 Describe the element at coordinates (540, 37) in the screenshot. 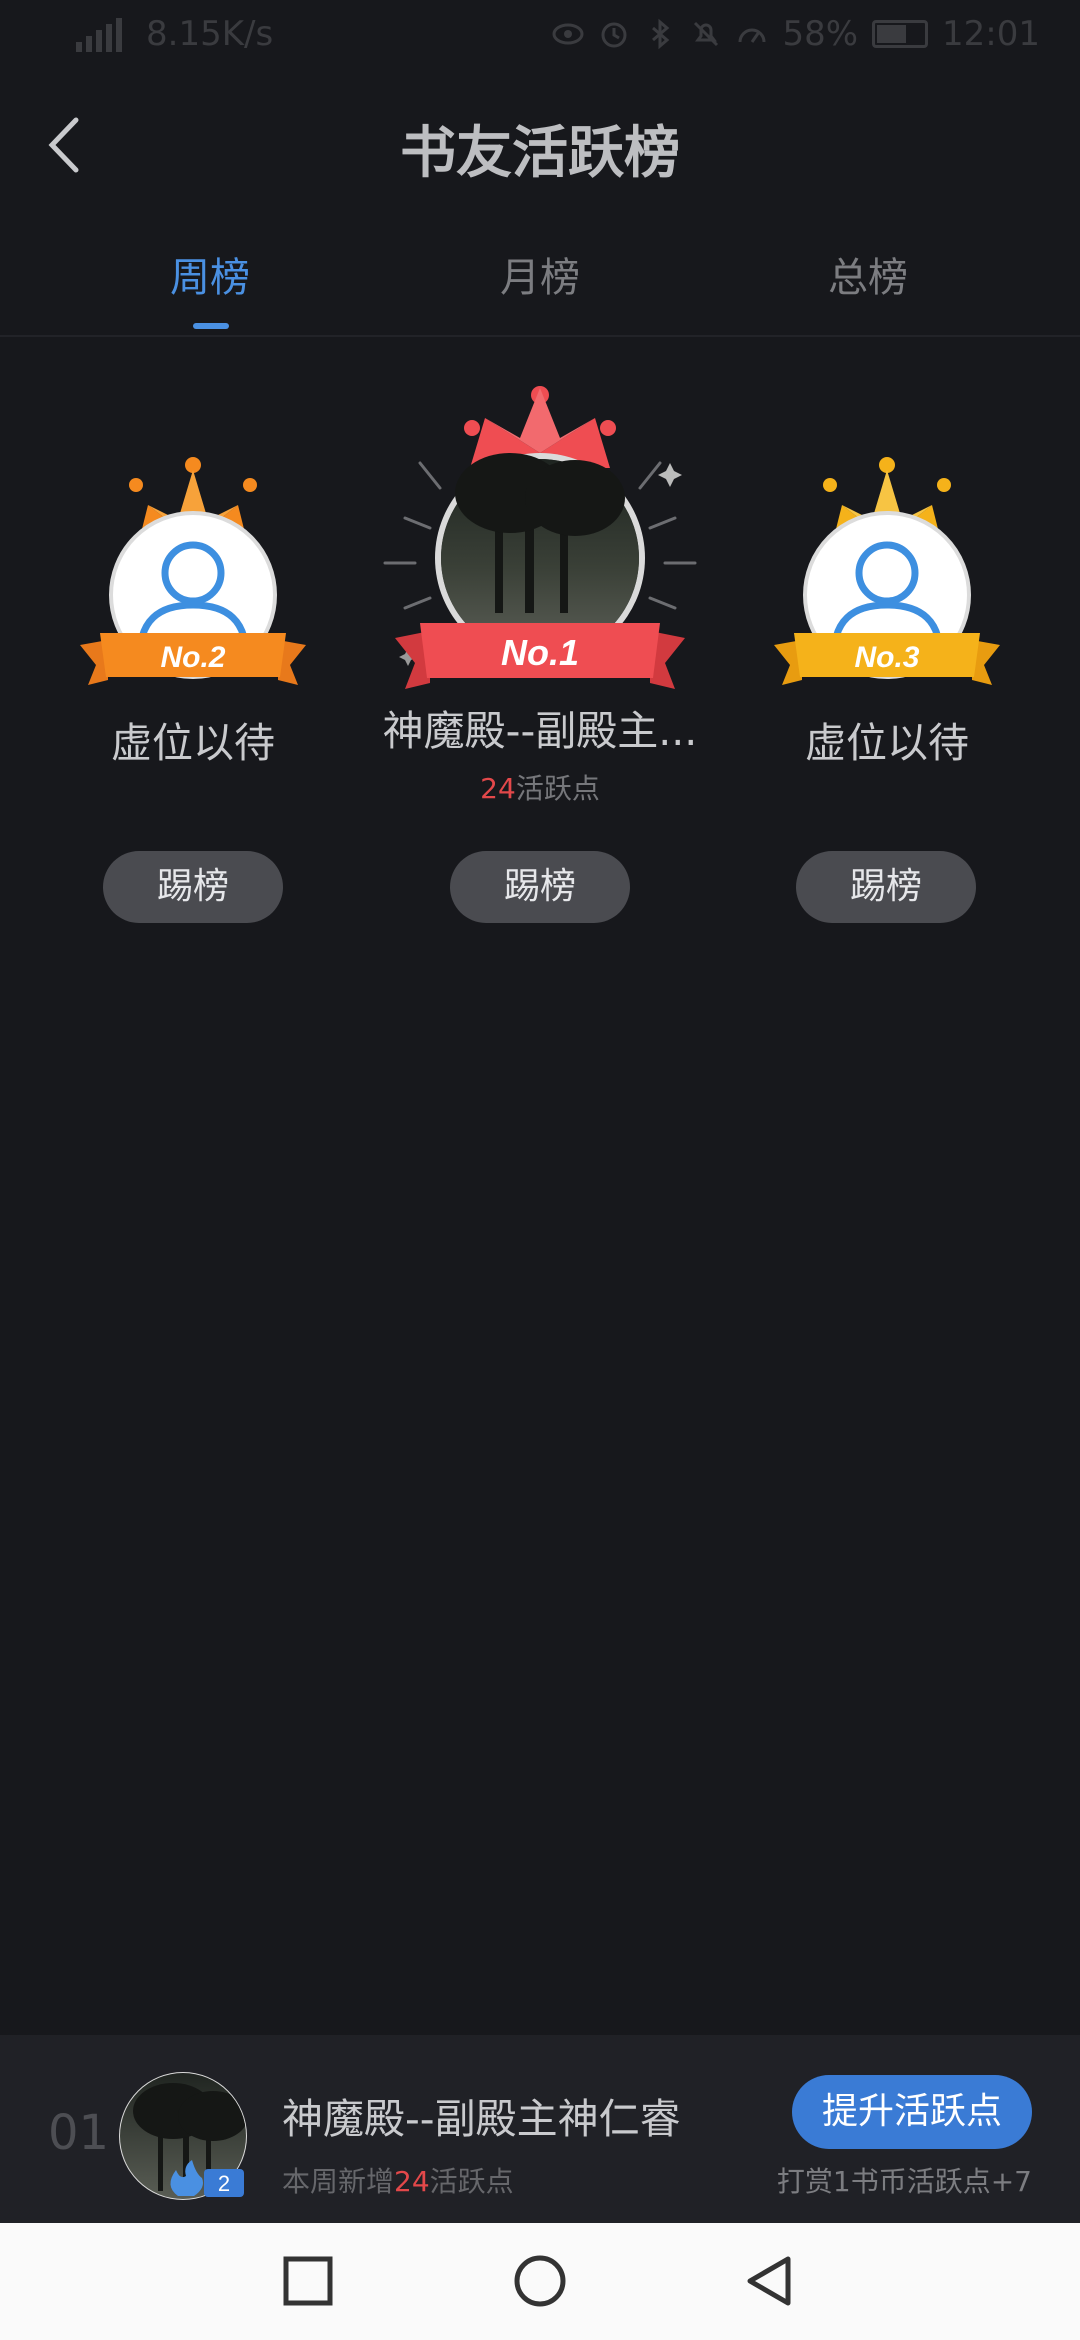

I see `status-bar: 8.15K/s 58% 12:01` at that location.